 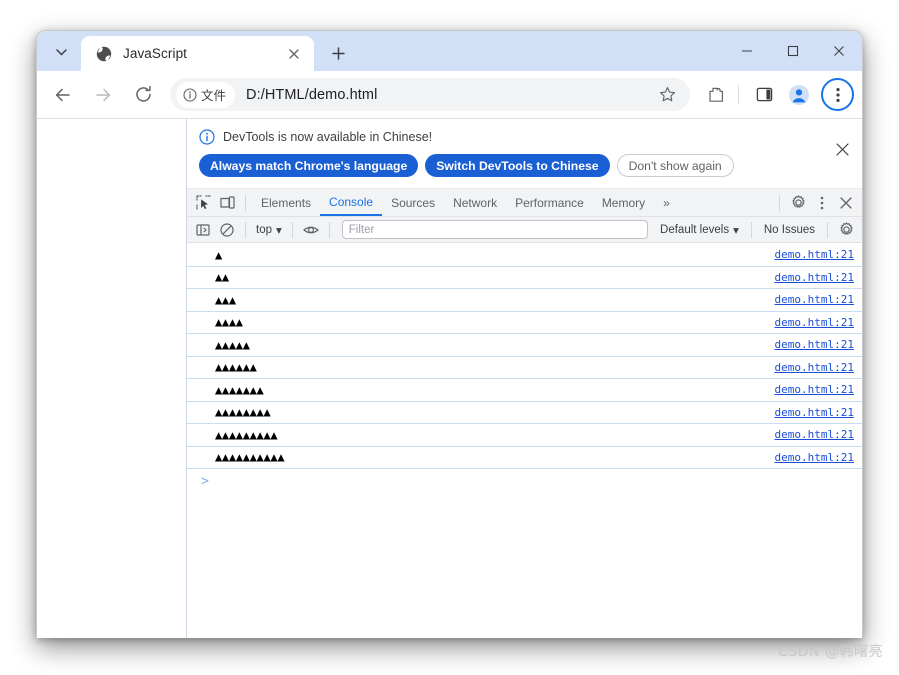 I want to click on address-bar-url: D:/HTML/demo.html, so click(x=312, y=94).